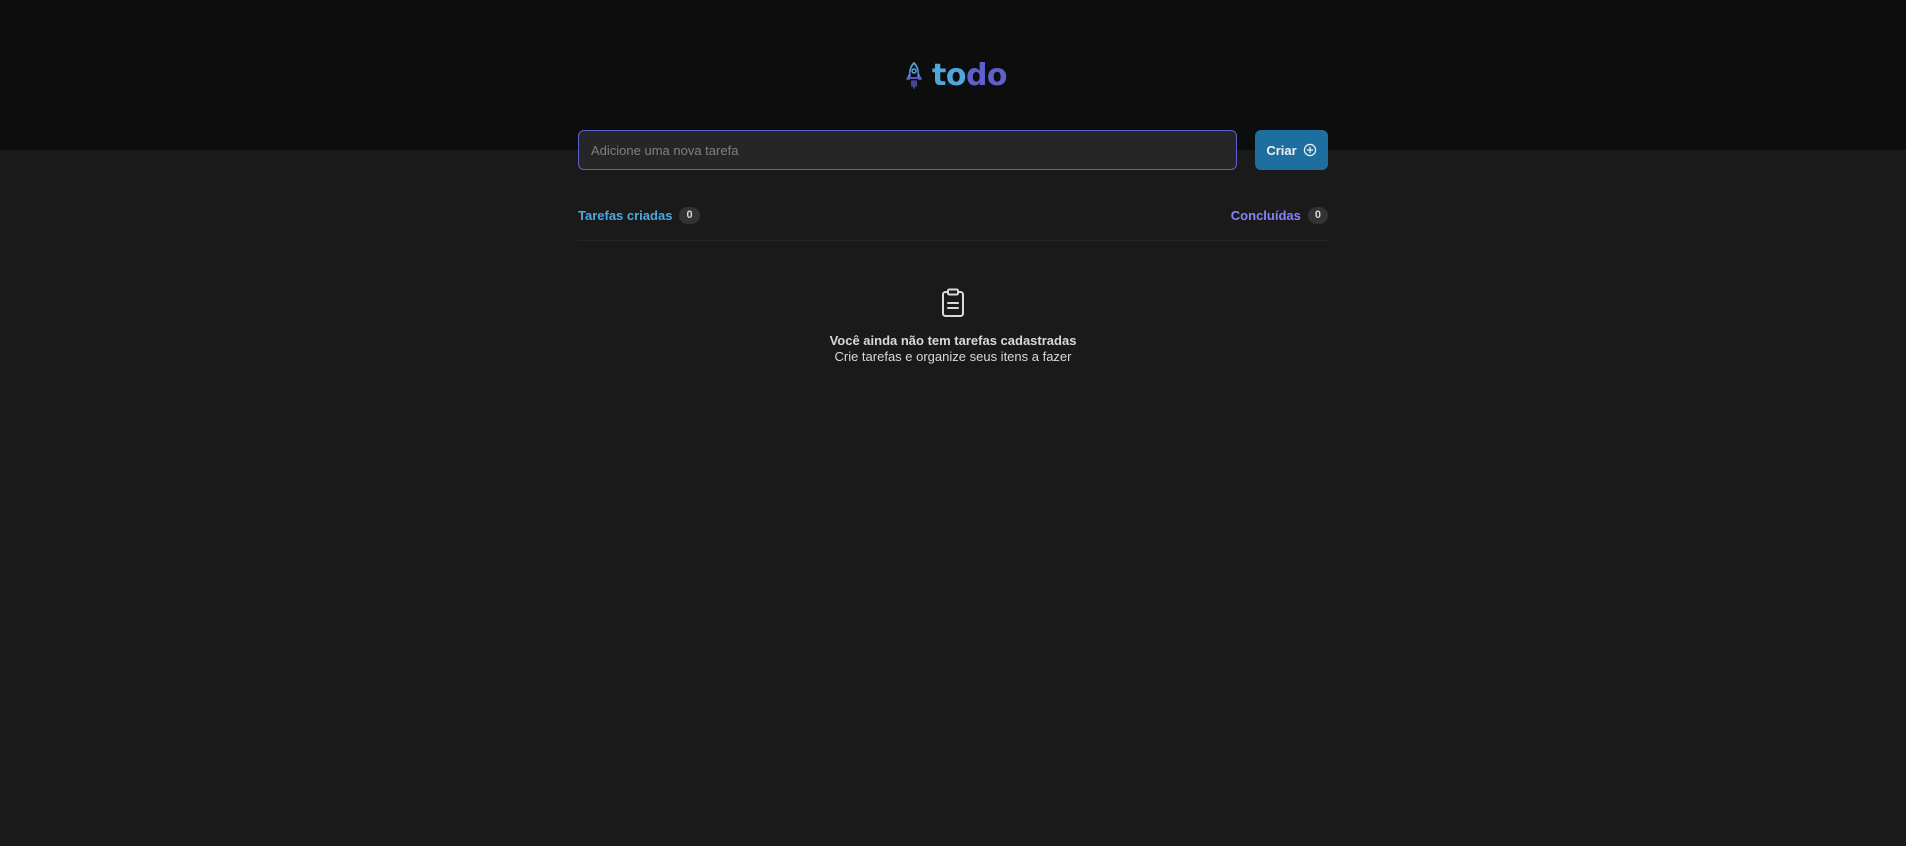 The image size is (1906, 846). I want to click on app-logo: todo, so click(956, 76).